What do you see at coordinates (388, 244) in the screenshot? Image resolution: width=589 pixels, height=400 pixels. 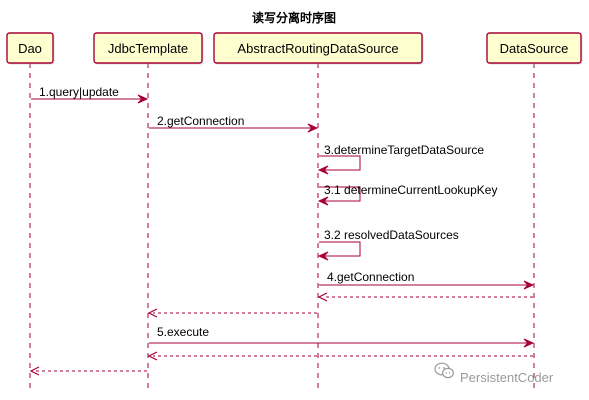 I see `message-5: 3.2 resolvedDataSources` at bounding box center [388, 244].